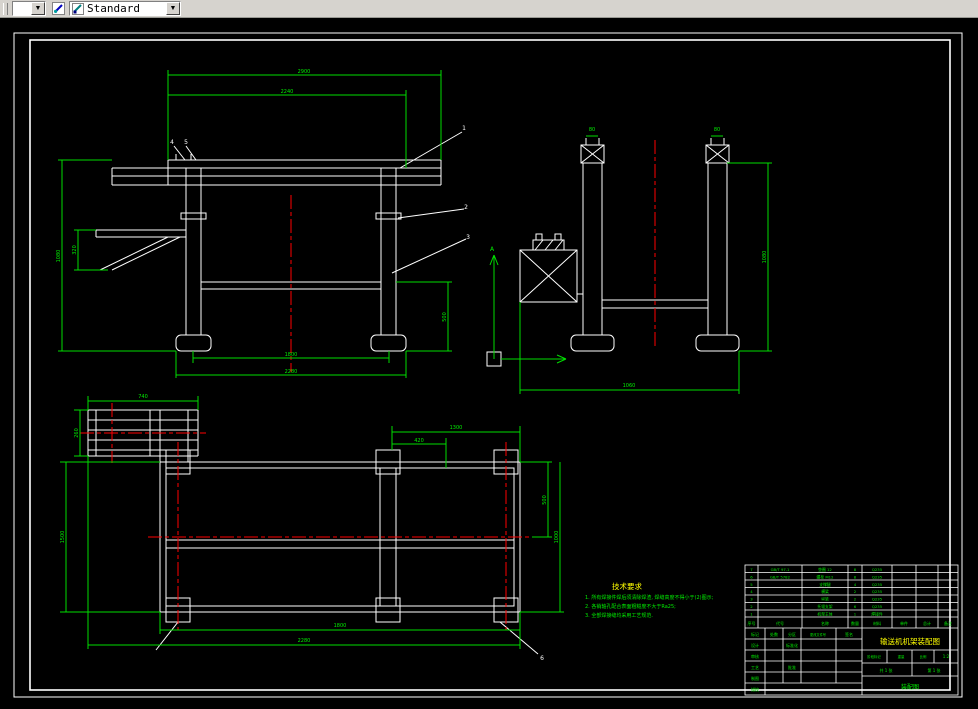  I want to click on dimension-label: 2900, so click(304, 72).